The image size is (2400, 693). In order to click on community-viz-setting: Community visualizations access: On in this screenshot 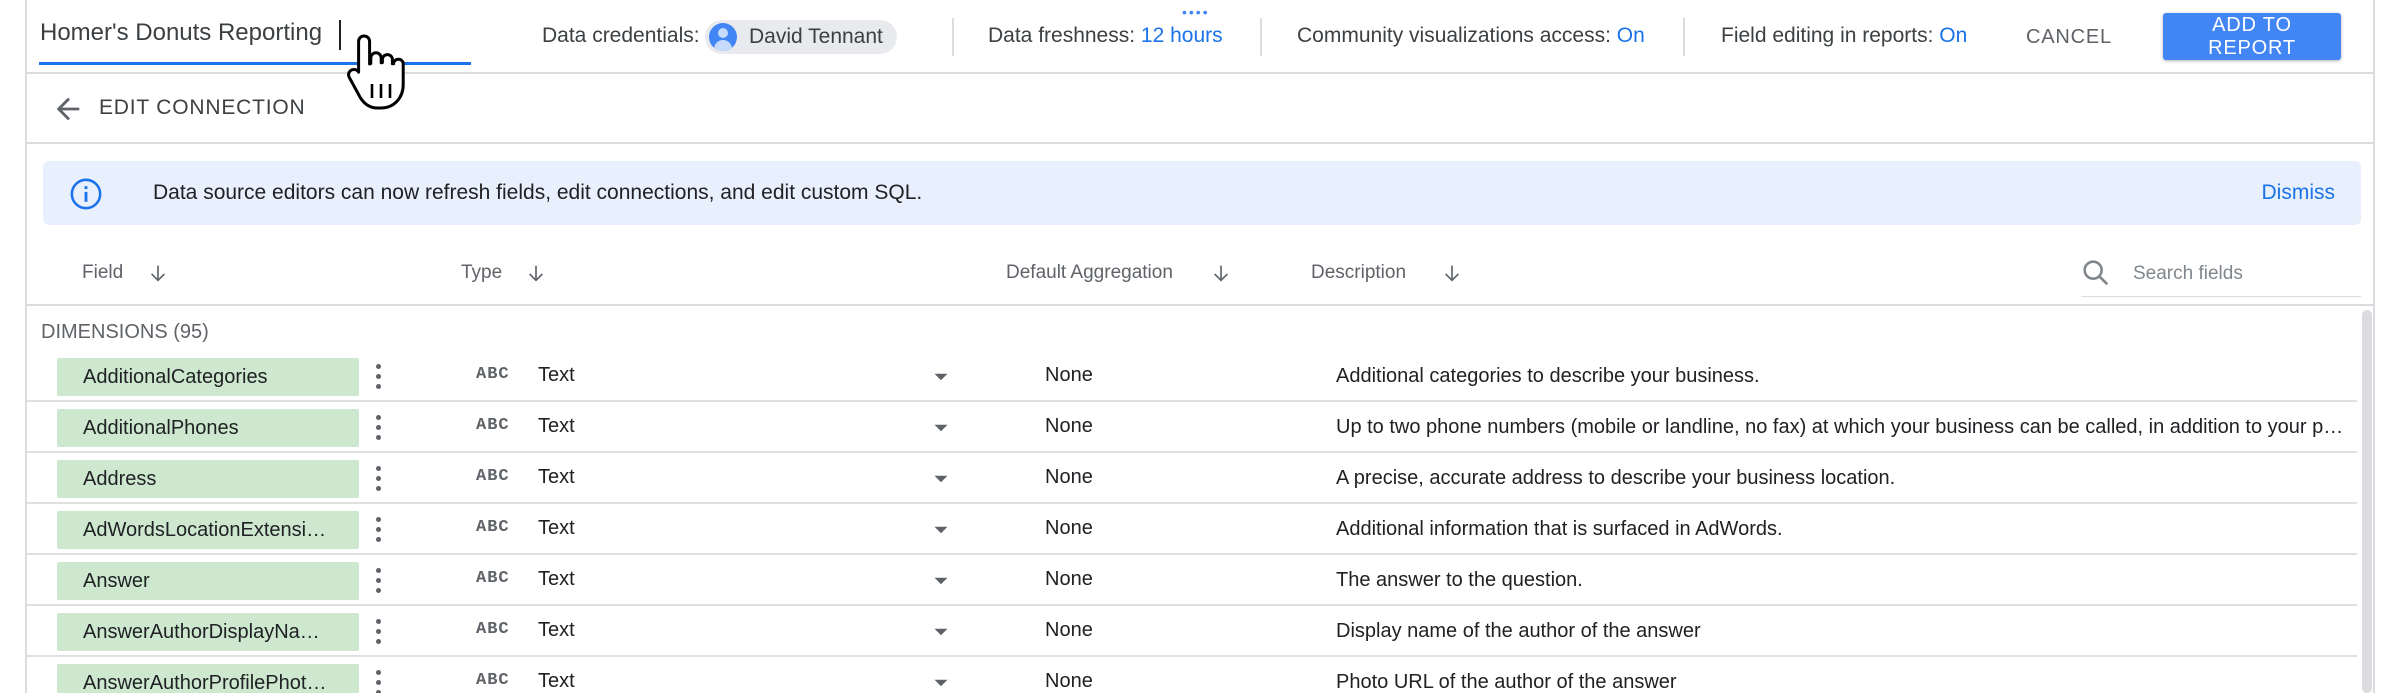, I will do `click(1471, 36)`.